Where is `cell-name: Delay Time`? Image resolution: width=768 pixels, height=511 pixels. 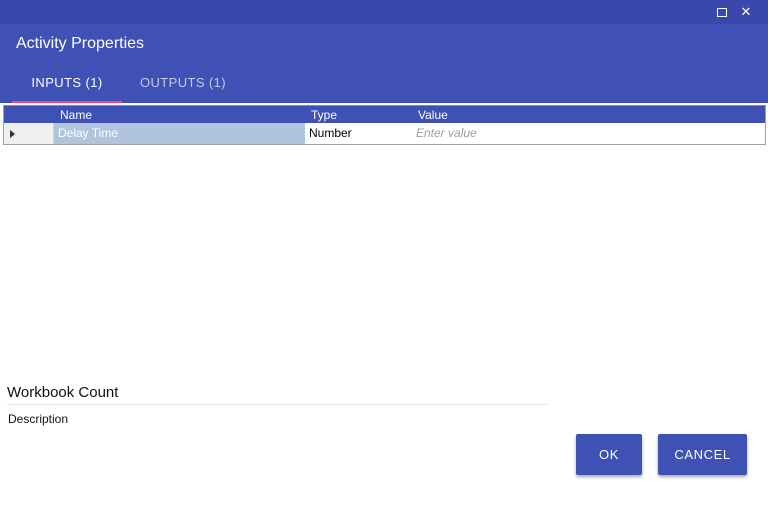
cell-name: Delay Time is located at coordinates (179, 133).